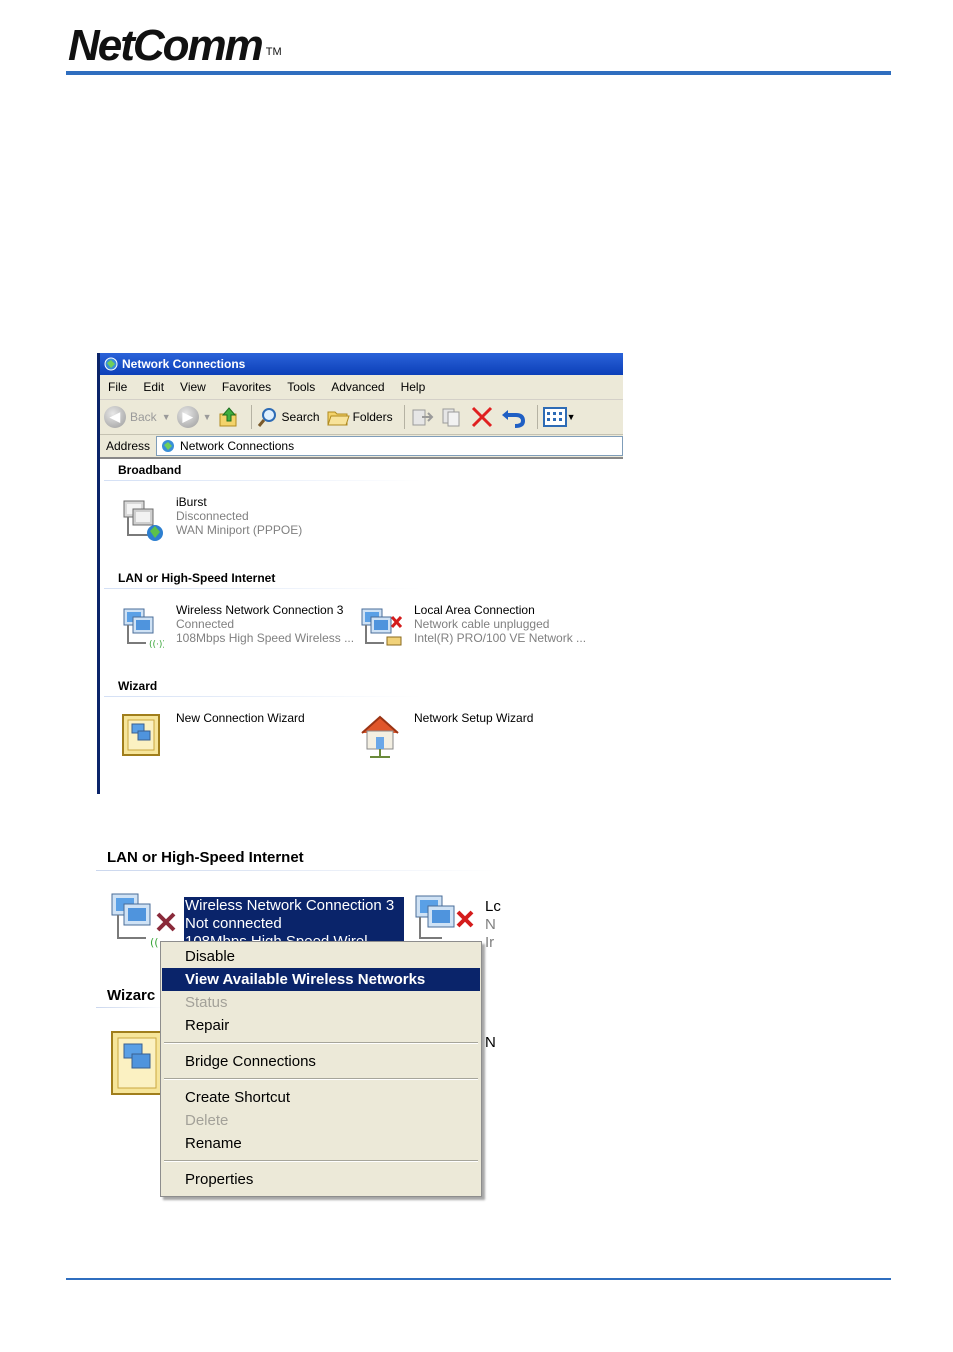 Image resolution: width=953 pixels, height=1352 pixels. What do you see at coordinates (474, 718) in the screenshot?
I see `setup-wizard-name: Network Setup Wizard` at bounding box center [474, 718].